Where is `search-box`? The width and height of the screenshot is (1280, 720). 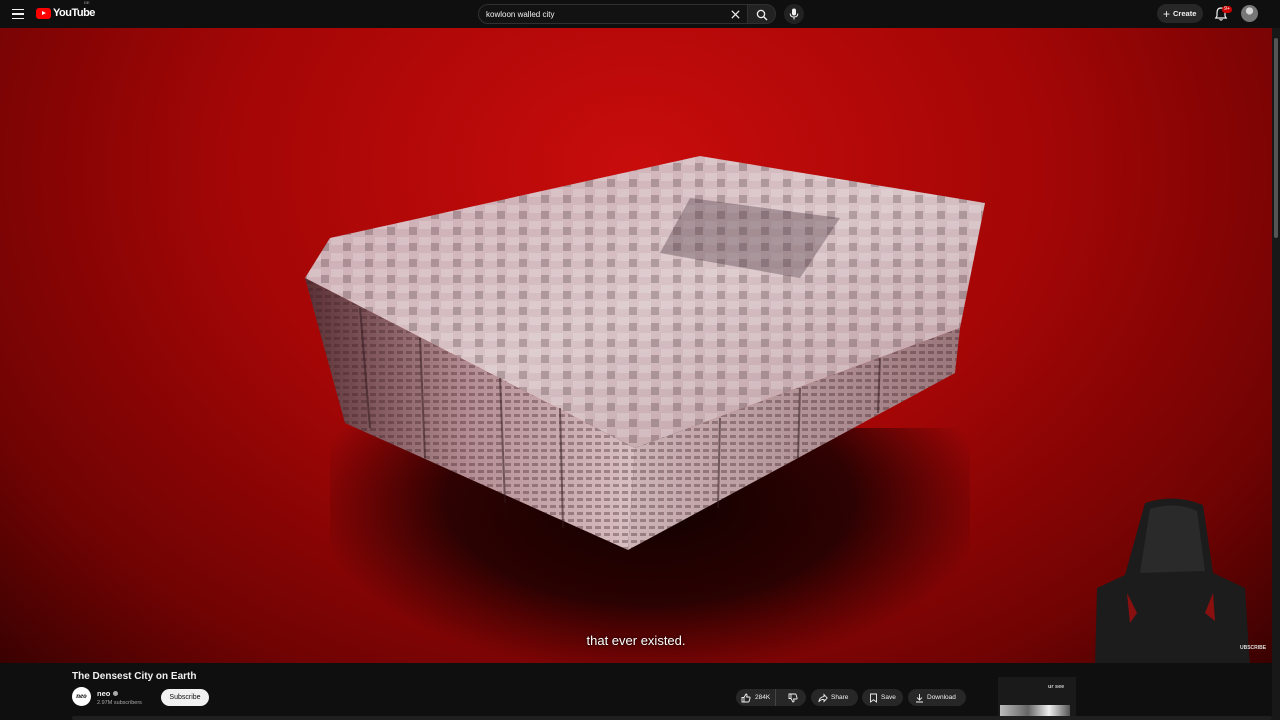
search-box is located at coordinates (613, 14).